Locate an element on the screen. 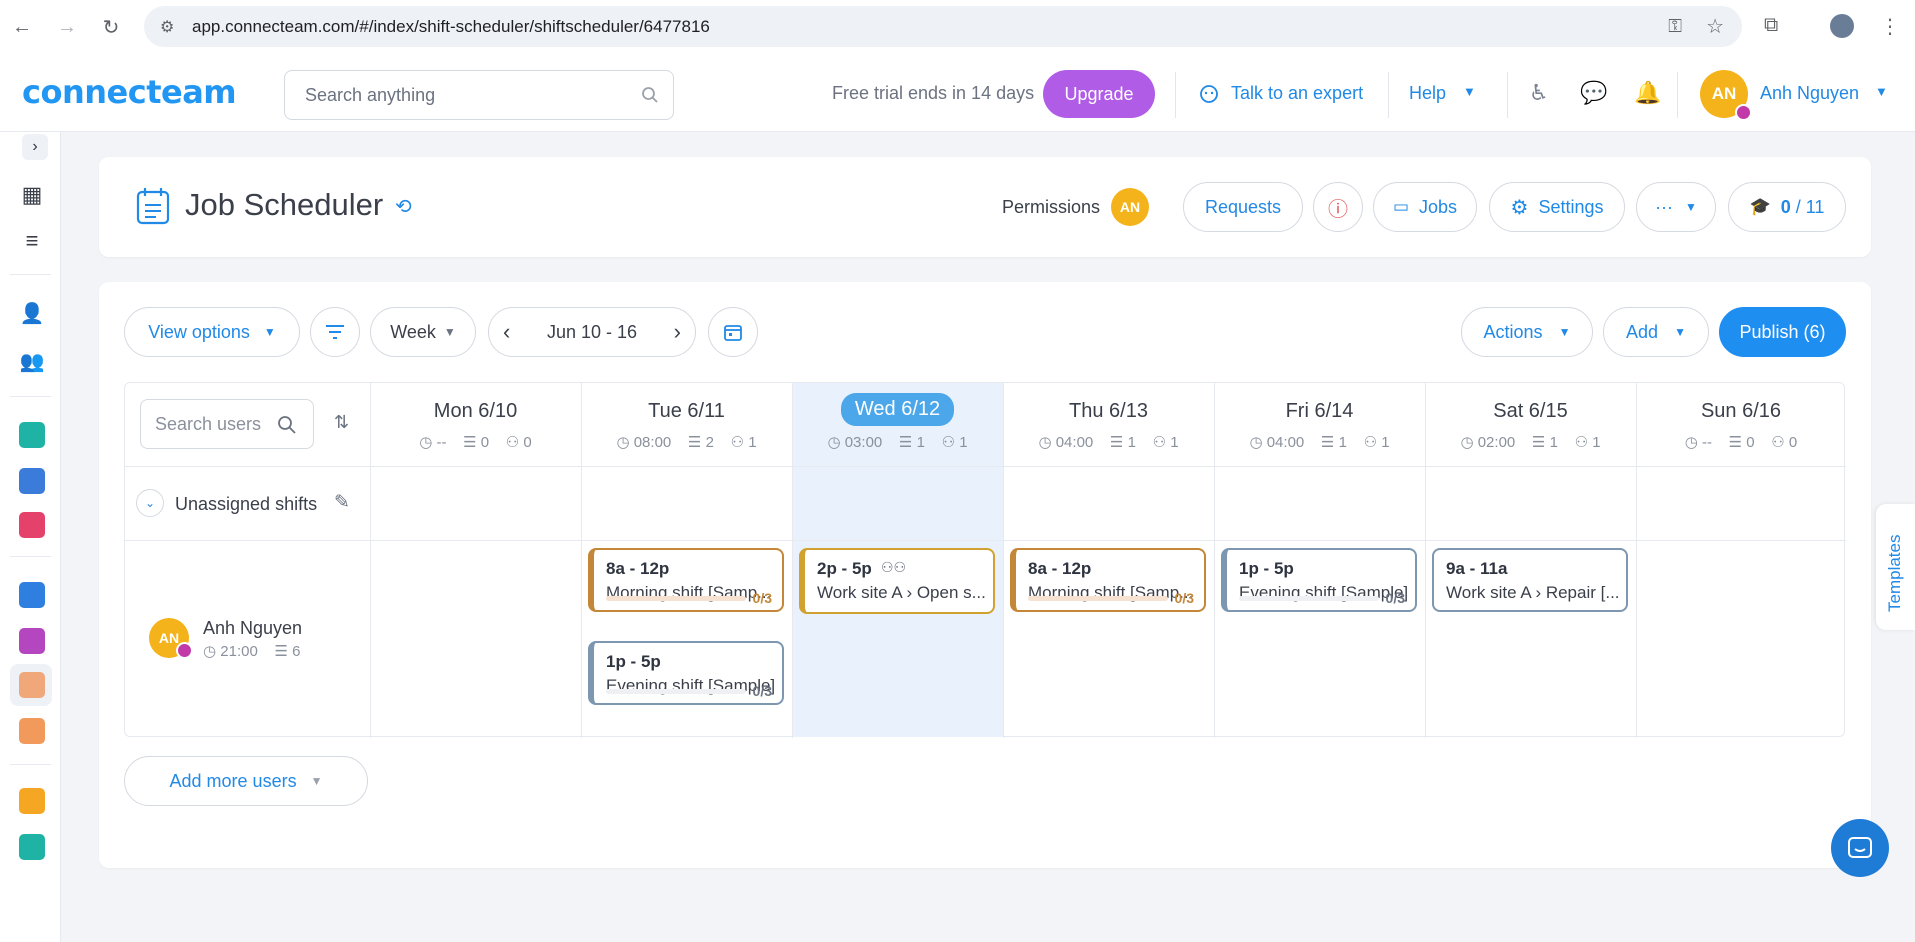  help-menu: Help is located at coordinates (1427, 93).